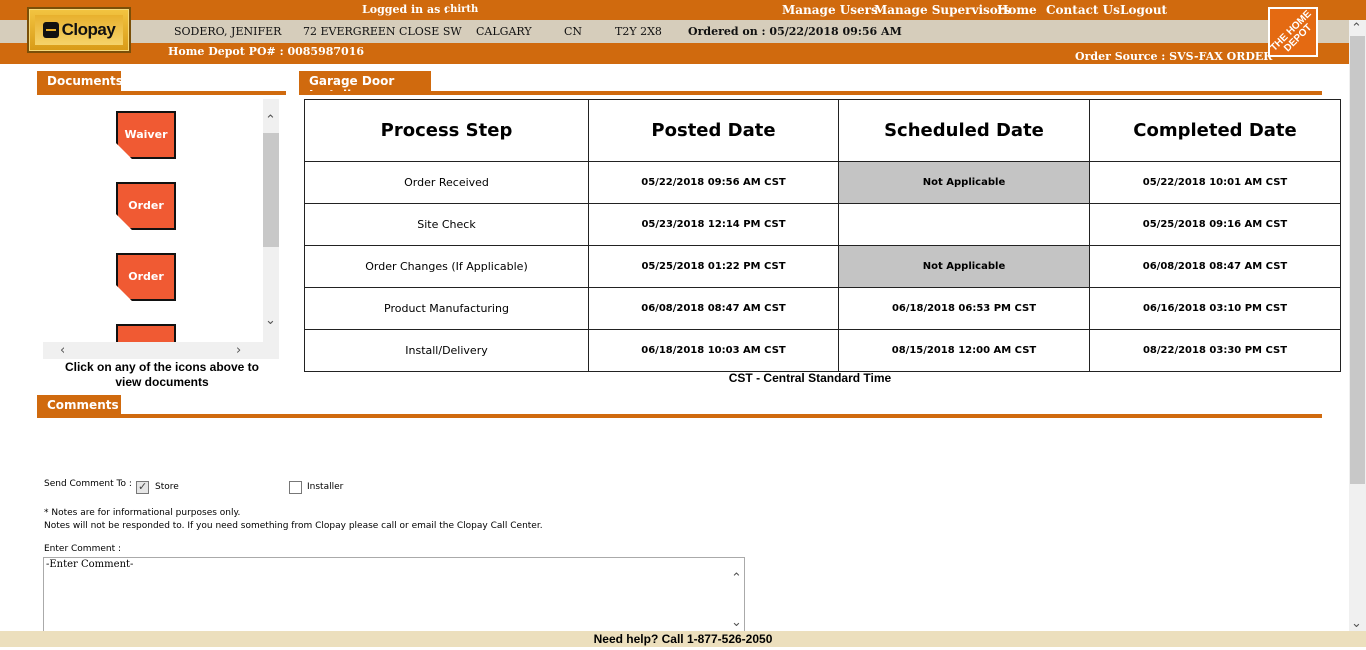  I want to click on cell-posted: 05/22/2018 09:56 AM CST, so click(713, 182).